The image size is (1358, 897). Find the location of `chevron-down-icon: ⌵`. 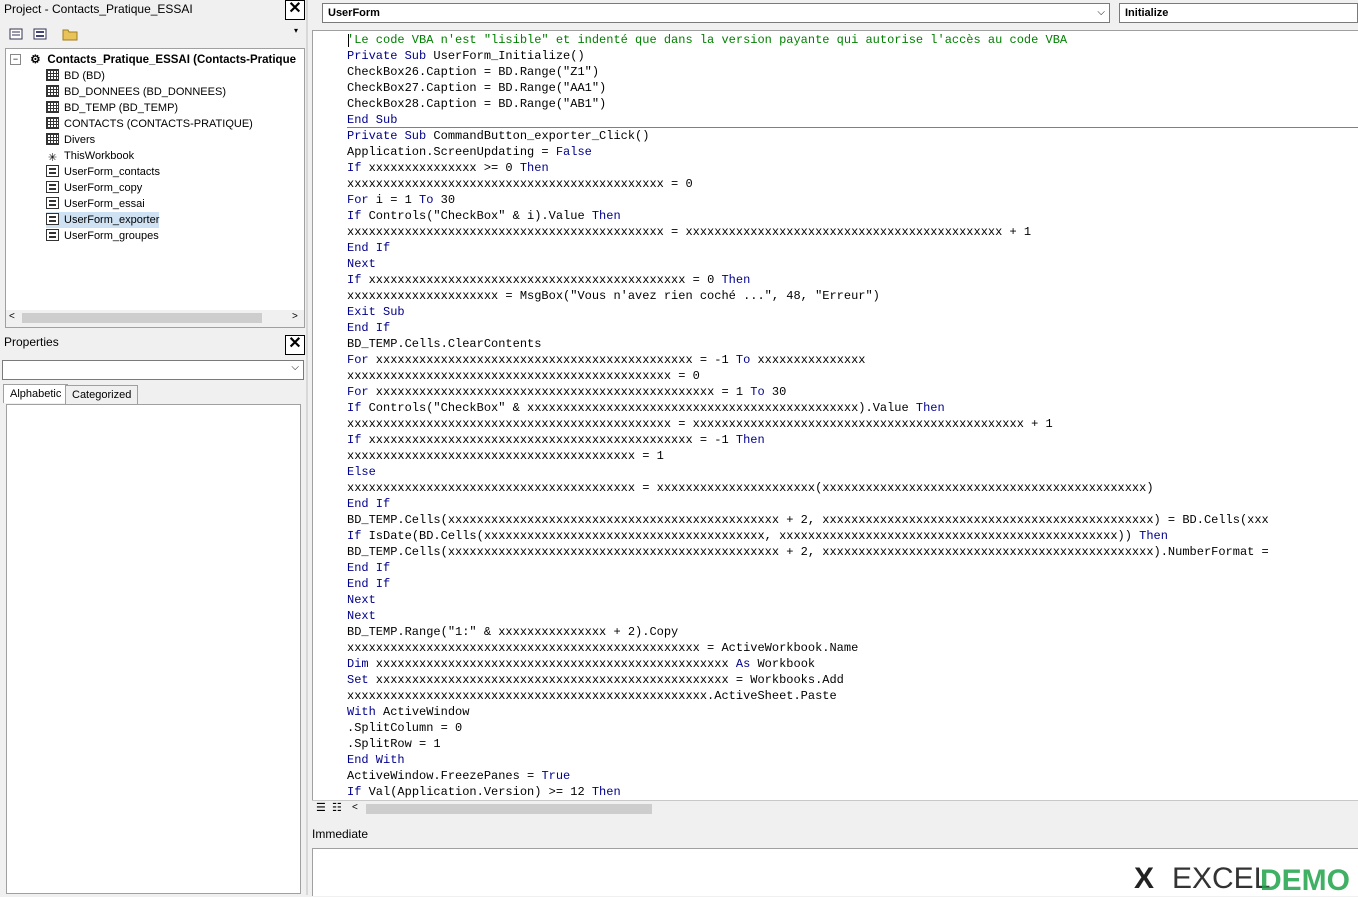

chevron-down-icon: ⌵ is located at coordinates (295, 367).